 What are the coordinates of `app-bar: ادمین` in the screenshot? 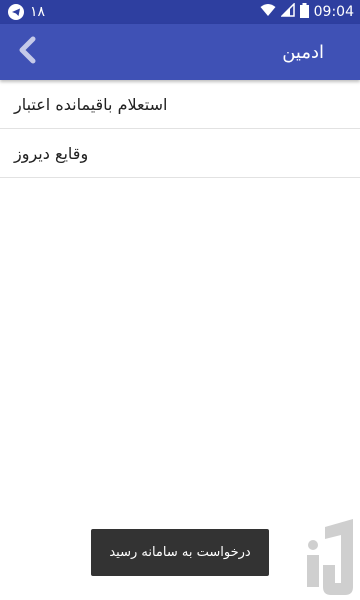 It's located at (180, 52).